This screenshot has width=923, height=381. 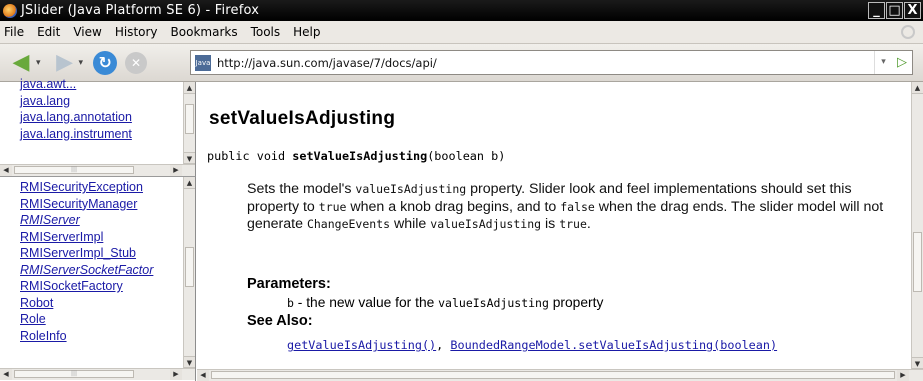 I want to click on class-link: RMISocketFactory, so click(x=86, y=286).